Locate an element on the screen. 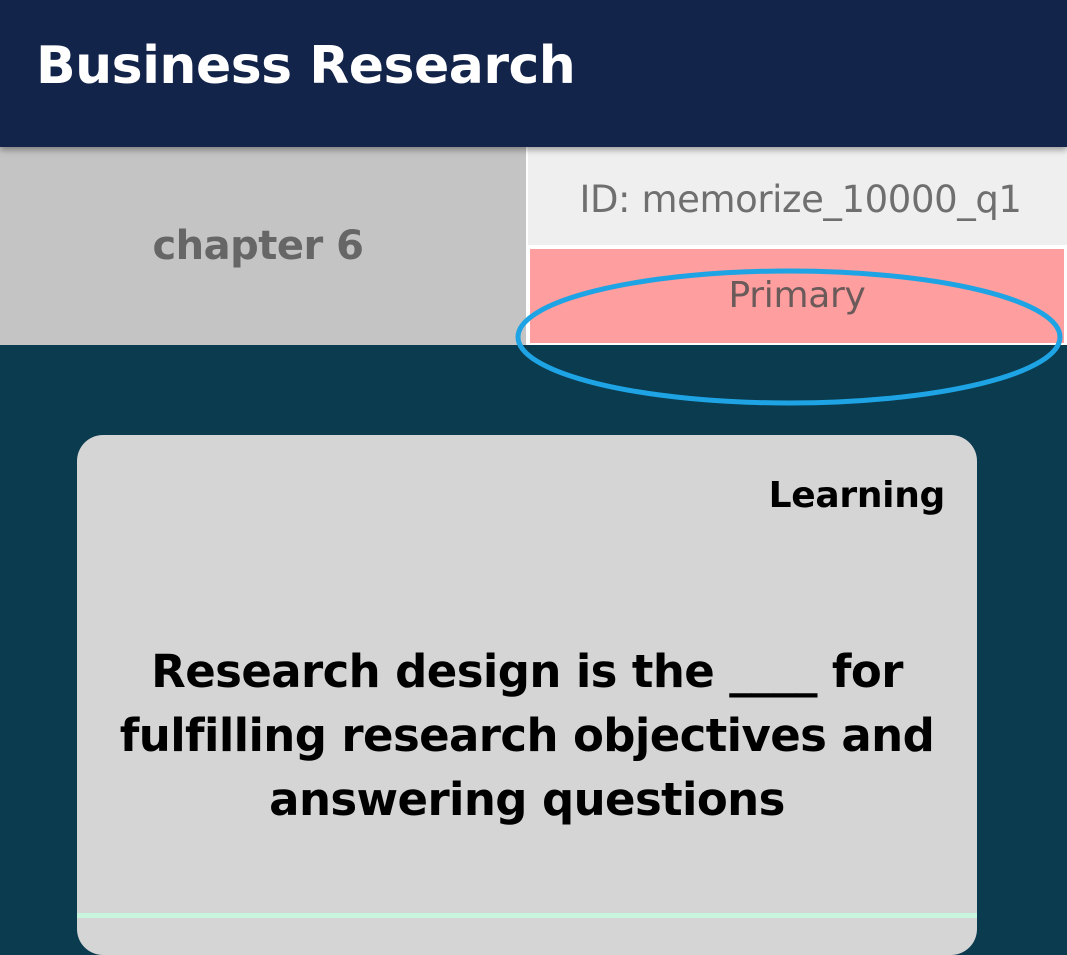 The height and width of the screenshot is (955, 1067). question-id-label: ID: memorize_10000_q1 is located at coordinates (800, 199).